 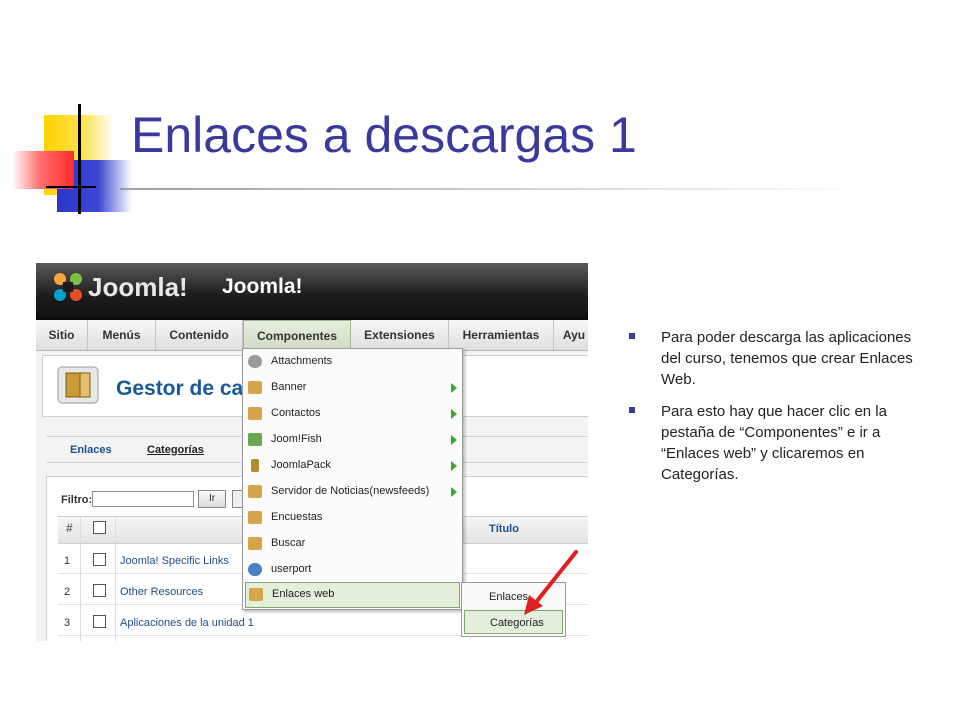 I want to click on decor-horizontal-line, so click(x=71, y=187).